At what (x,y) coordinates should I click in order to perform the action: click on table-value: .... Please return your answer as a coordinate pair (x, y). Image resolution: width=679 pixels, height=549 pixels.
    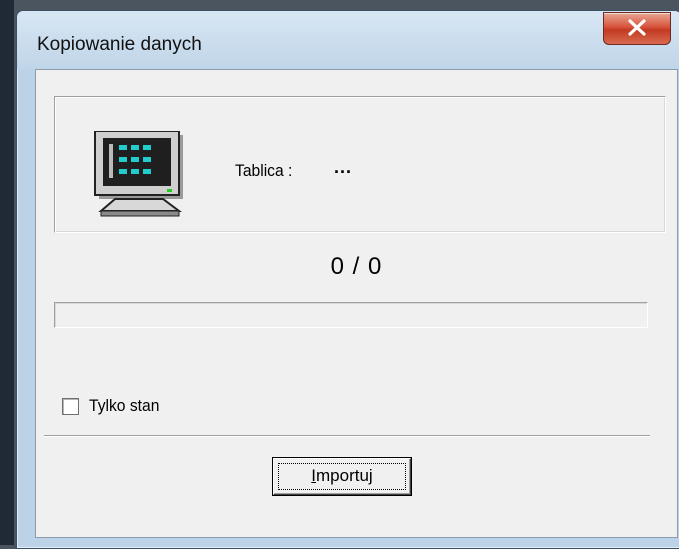
    Looking at the image, I should click on (343, 167).